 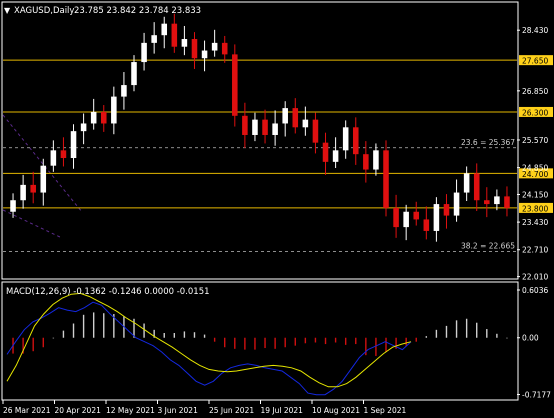 What do you see at coordinates (7, 10) in the screenshot?
I see `menu-arrow-icon: ▼` at bounding box center [7, 10].